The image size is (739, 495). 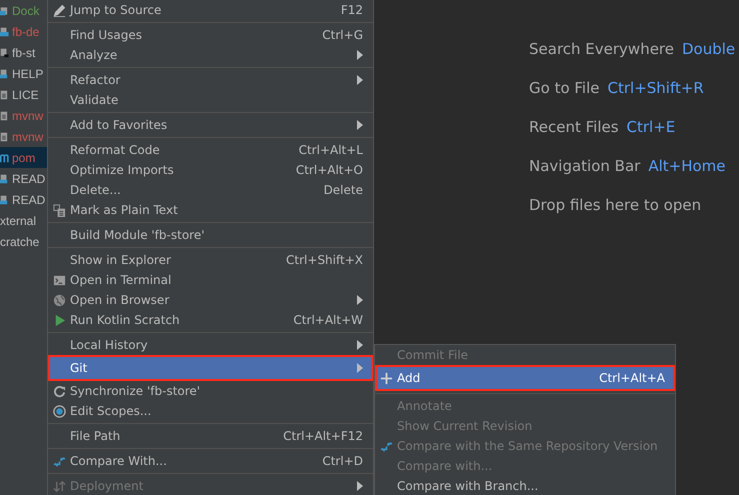 I want to click on shortcut-text: Ctrl+G, so click(x=342, y=35).